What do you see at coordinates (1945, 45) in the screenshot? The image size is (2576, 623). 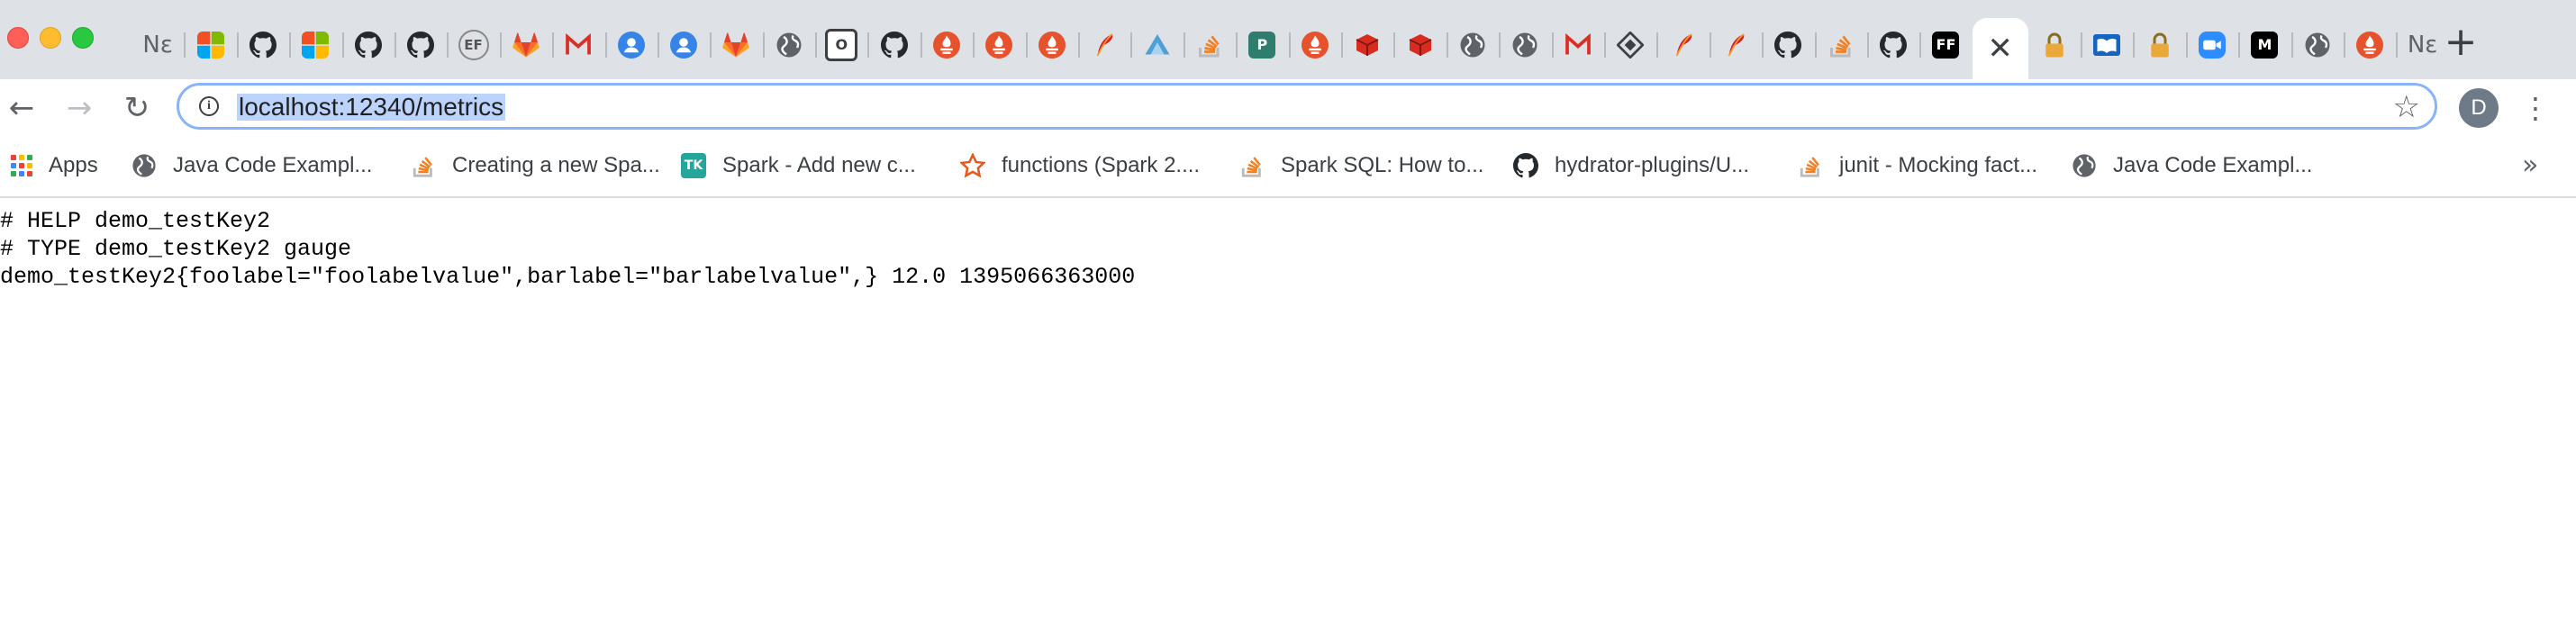 I see `tab: FF` at bounding box center [1945, 45].